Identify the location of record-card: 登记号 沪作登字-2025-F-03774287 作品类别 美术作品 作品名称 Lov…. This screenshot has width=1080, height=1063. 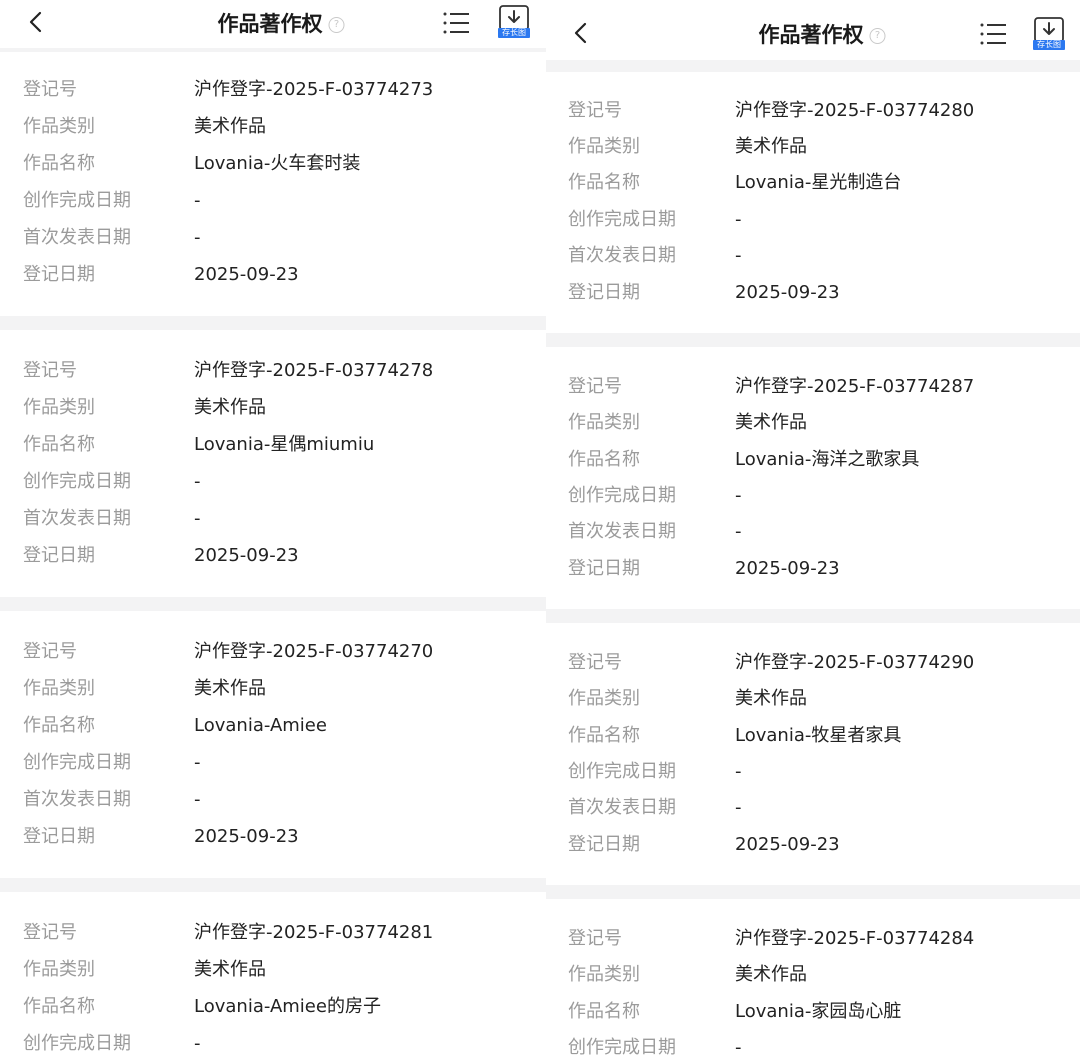
(813, 478).